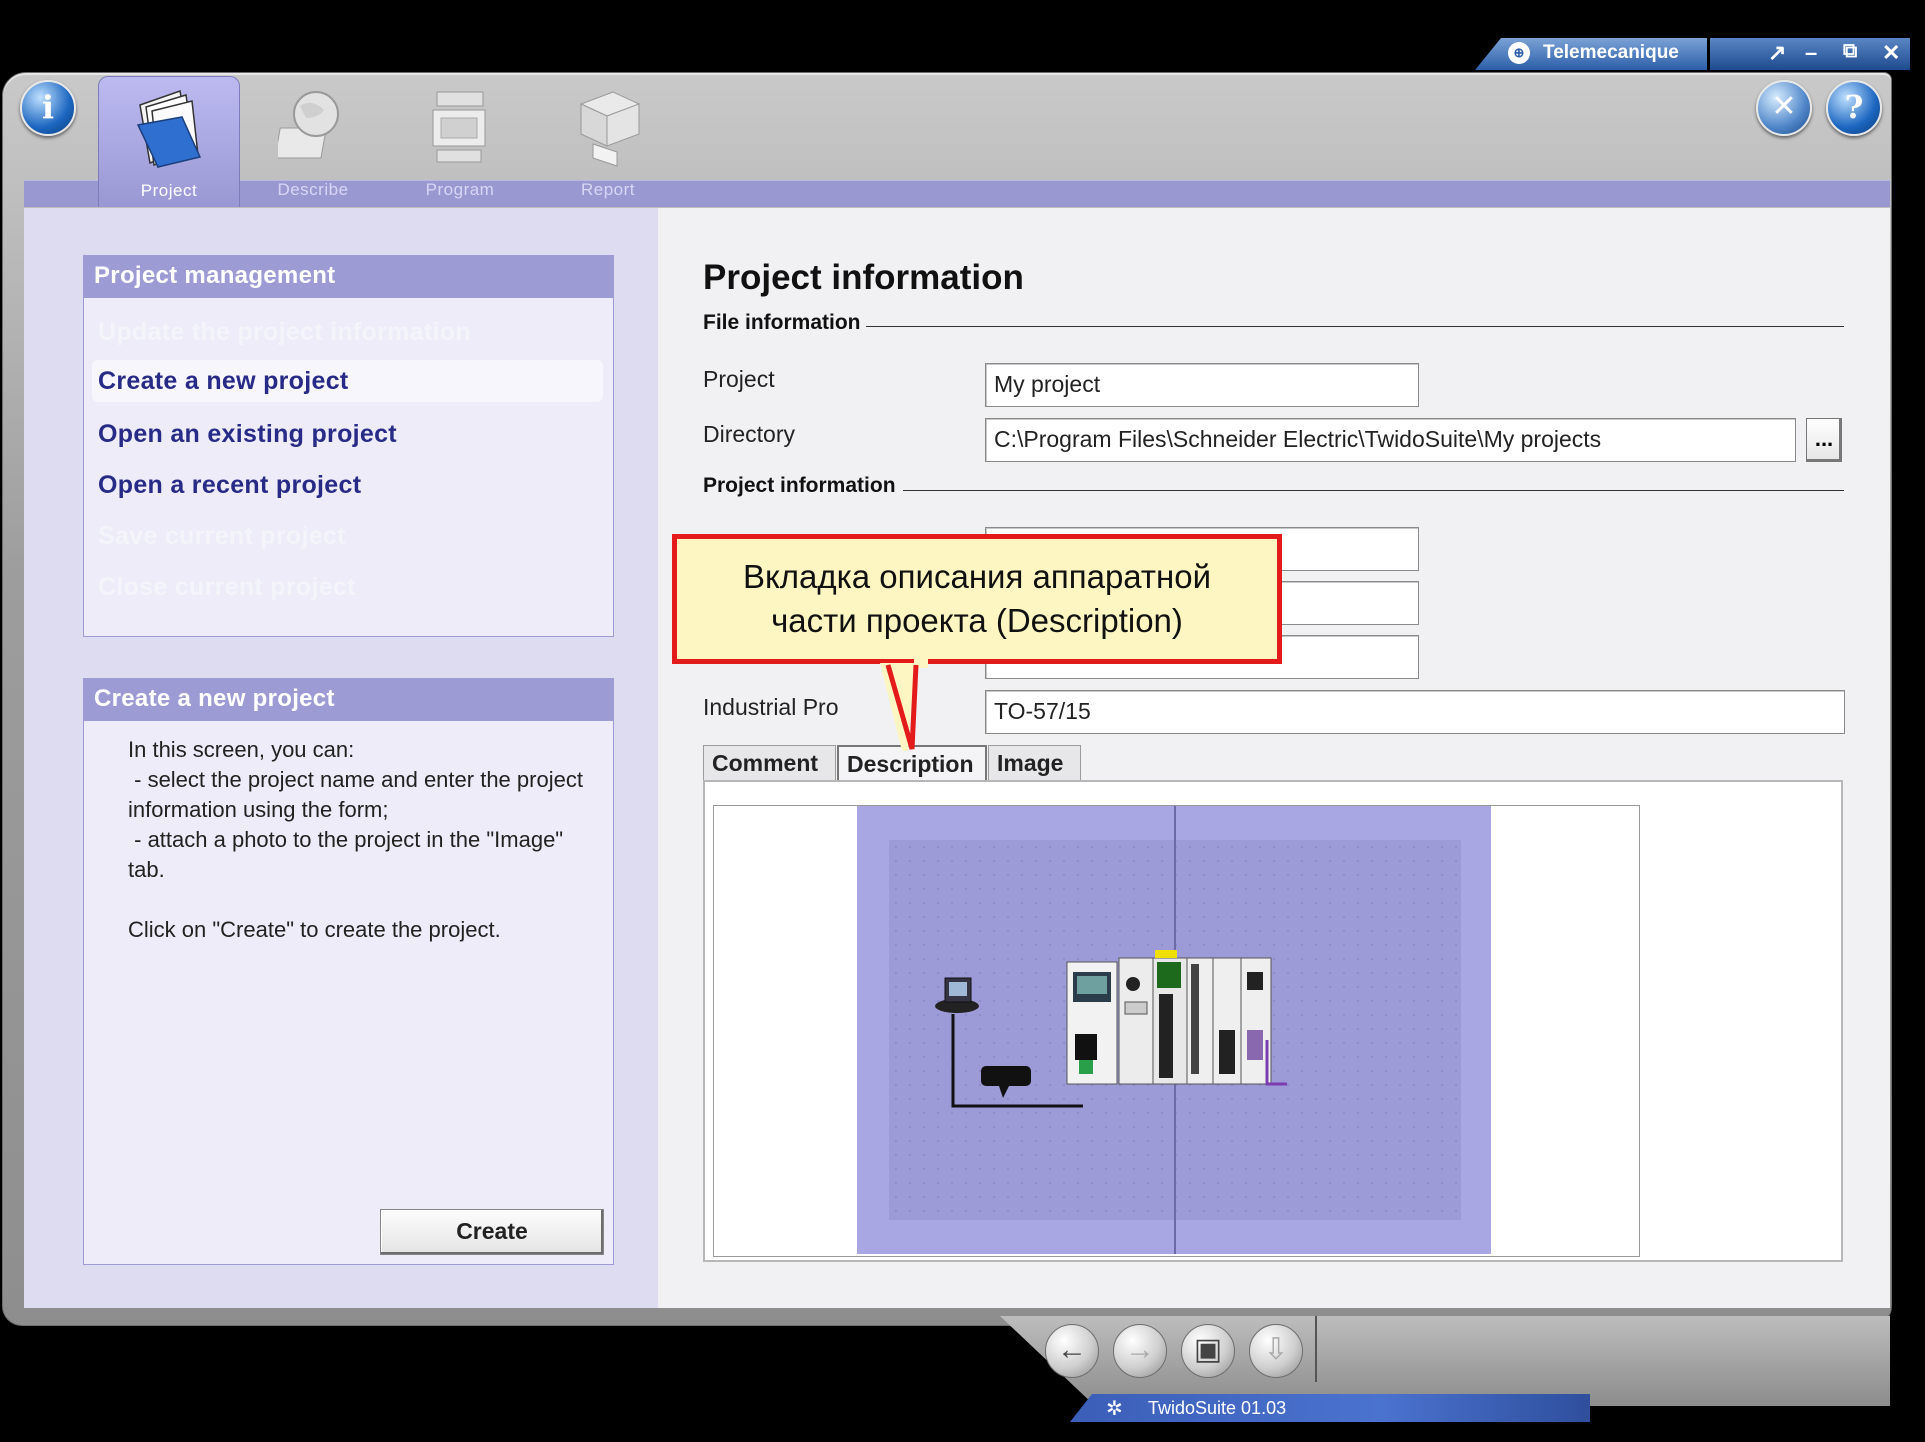  I want to click on menu-create-new-project: Create a new project, so click(347, 381).